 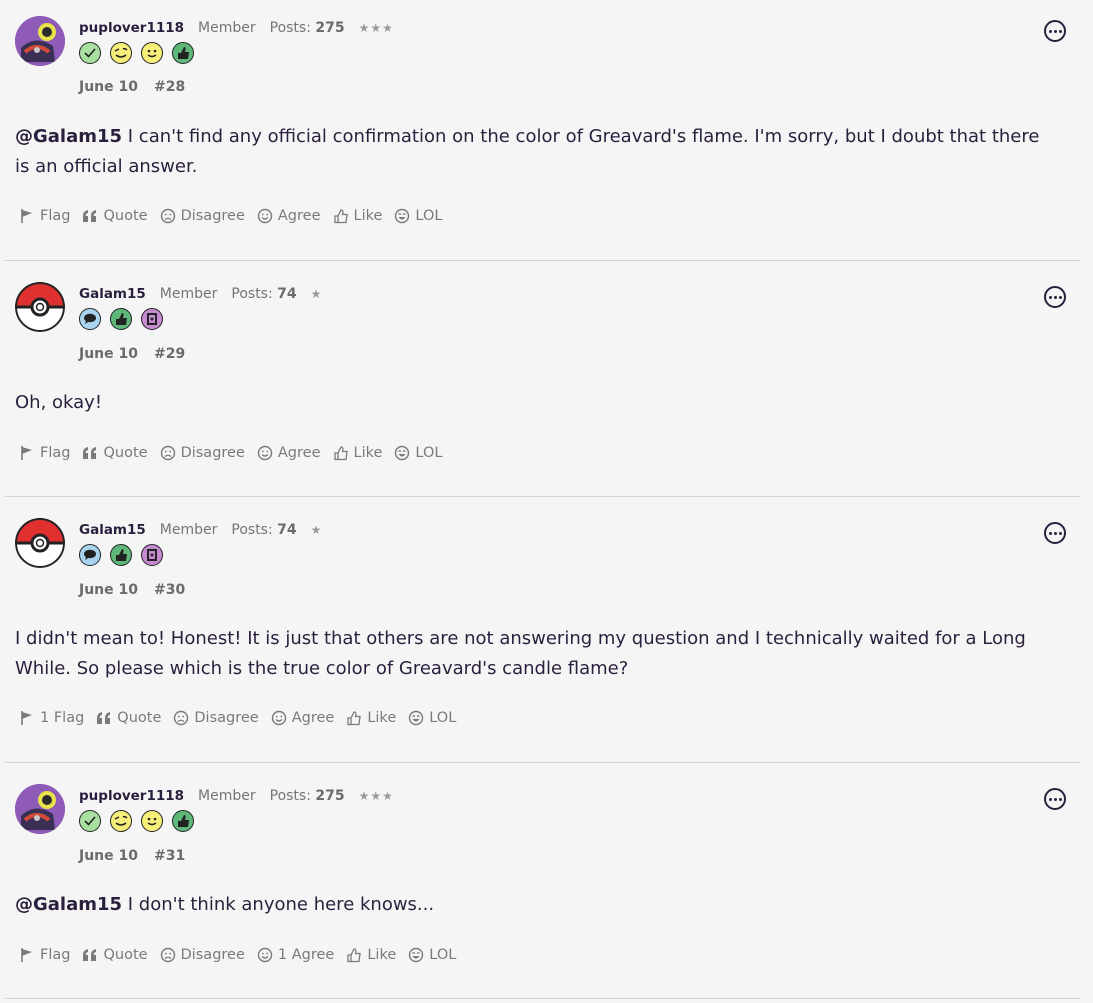 I want to click on post-number: #28, so click(x=169, y=87).